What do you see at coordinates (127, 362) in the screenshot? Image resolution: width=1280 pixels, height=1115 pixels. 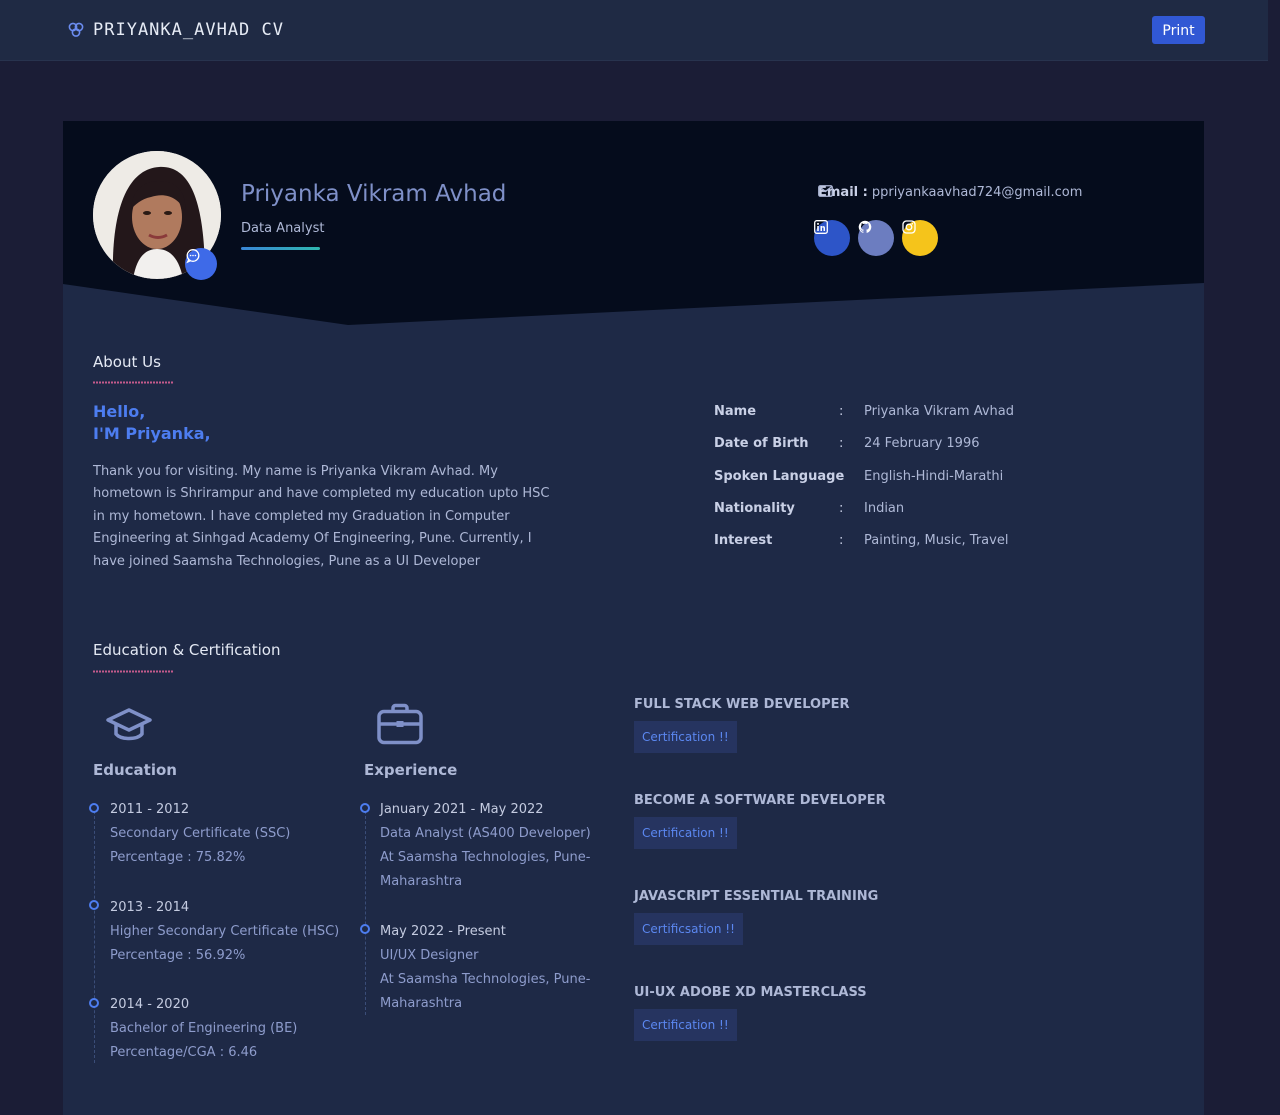 I see `about-section-title: About Us` at bounding box center [127, 362].